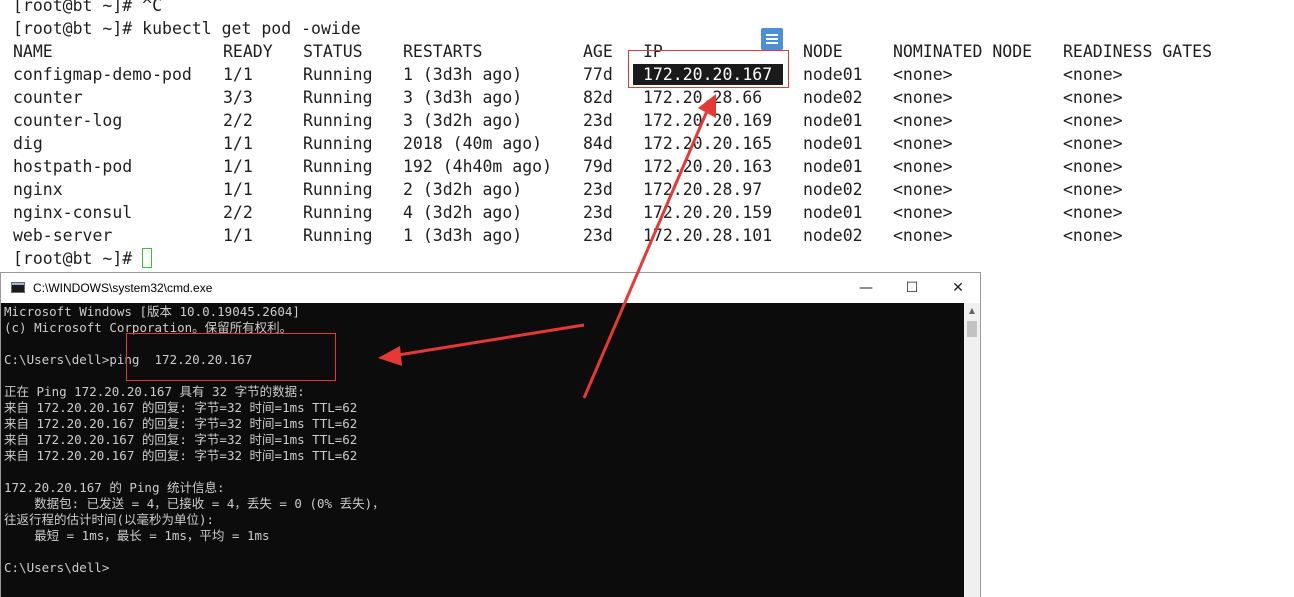  I want to click on column-header: NAME, so click(33, 51).